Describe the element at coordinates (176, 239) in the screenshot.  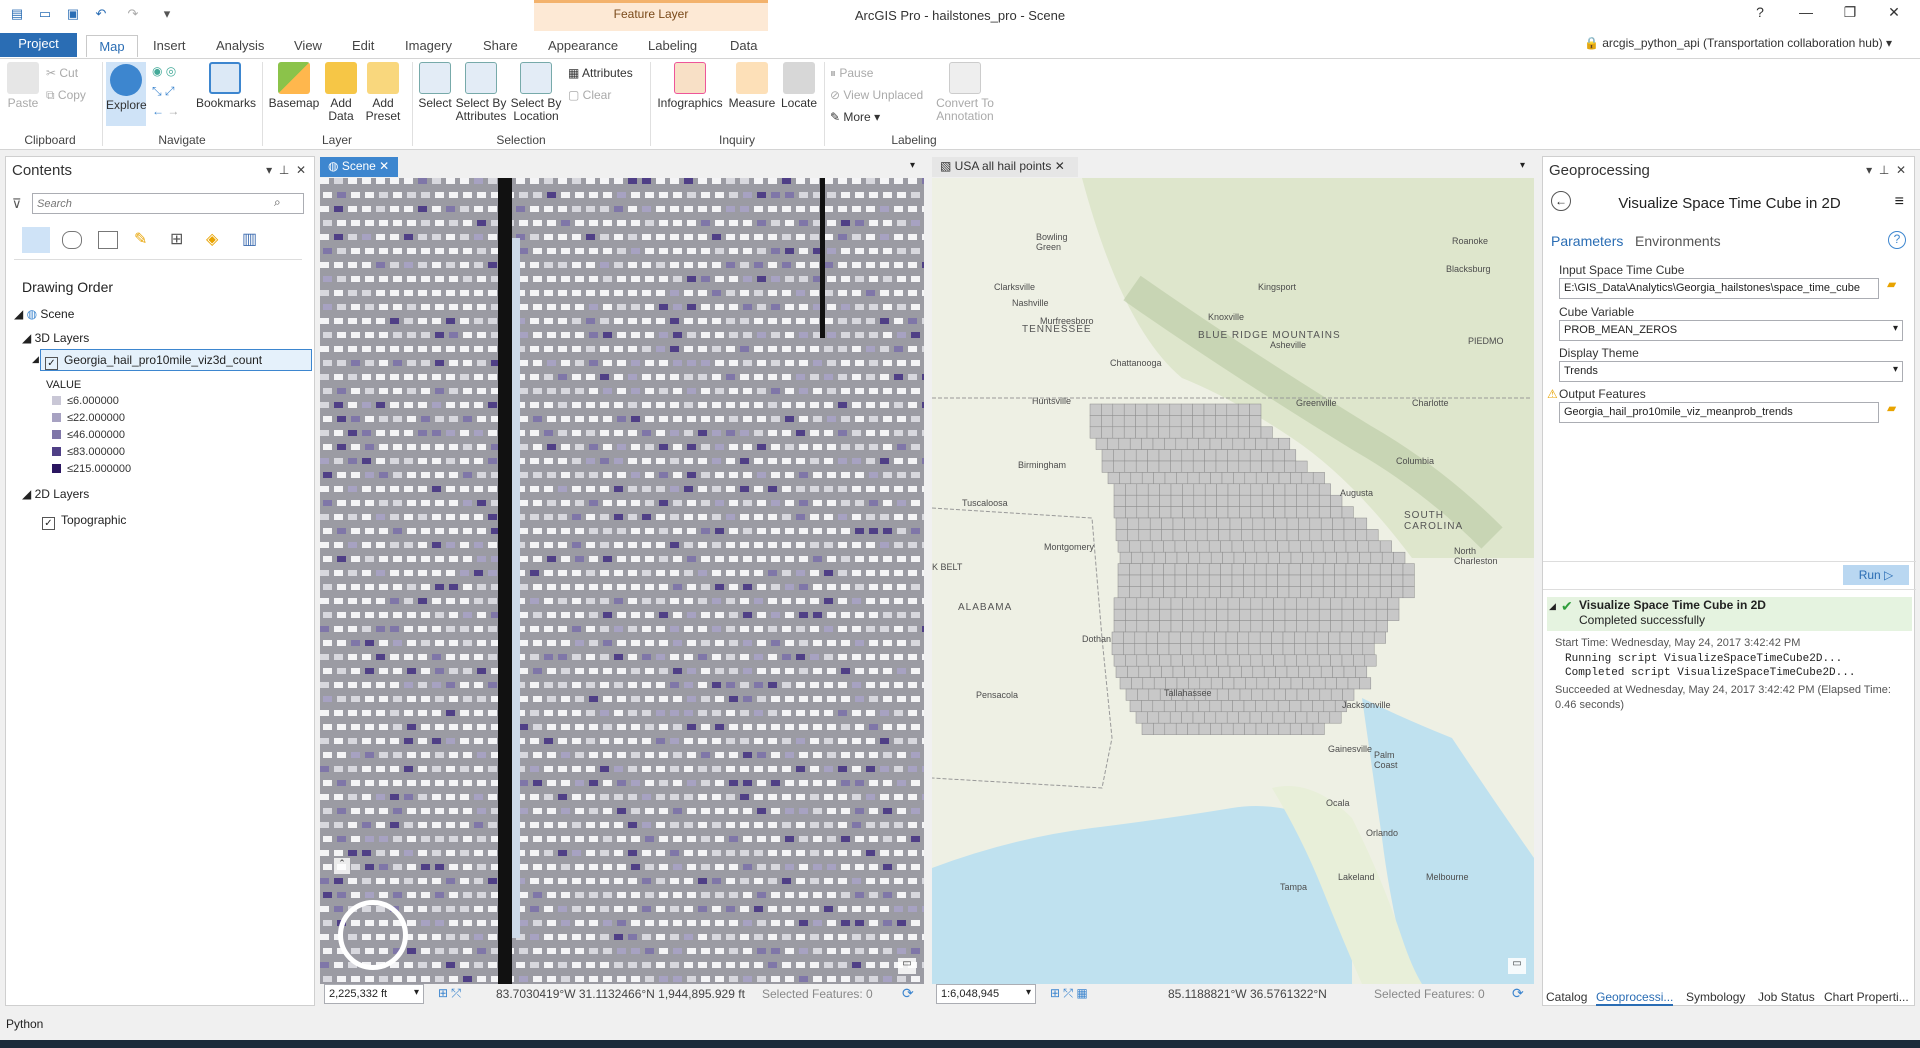
I see `list-by-snapping-icon: ⊞` at that location.